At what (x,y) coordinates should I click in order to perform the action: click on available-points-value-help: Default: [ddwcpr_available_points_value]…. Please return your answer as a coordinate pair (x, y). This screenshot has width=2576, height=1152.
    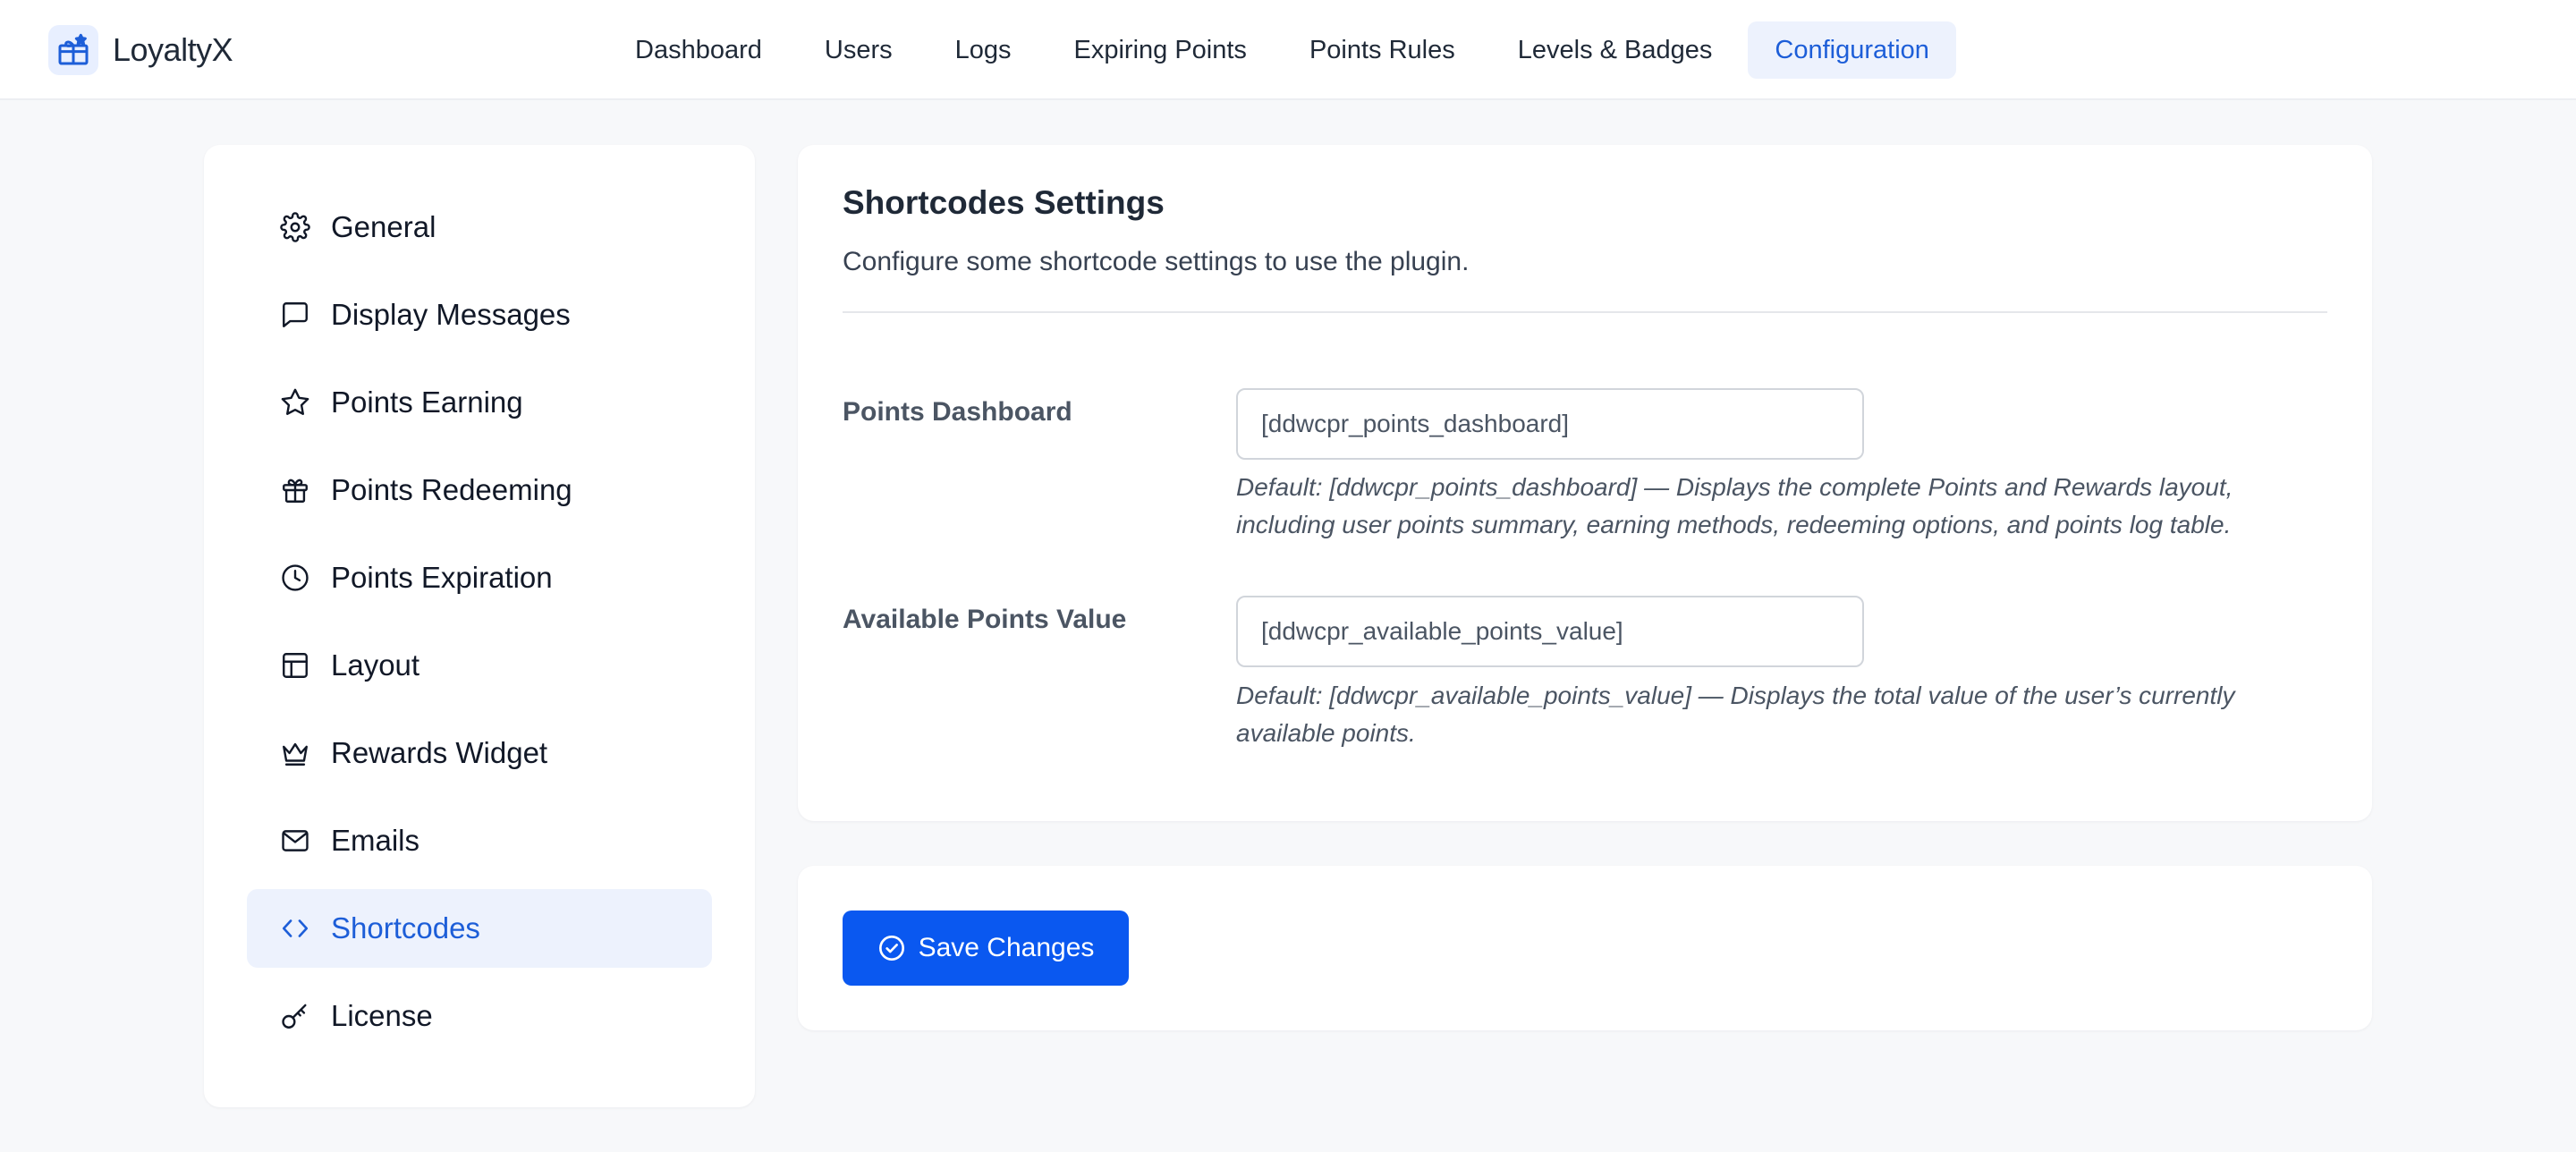
    Looking at the image, I should click on (1772, 714).